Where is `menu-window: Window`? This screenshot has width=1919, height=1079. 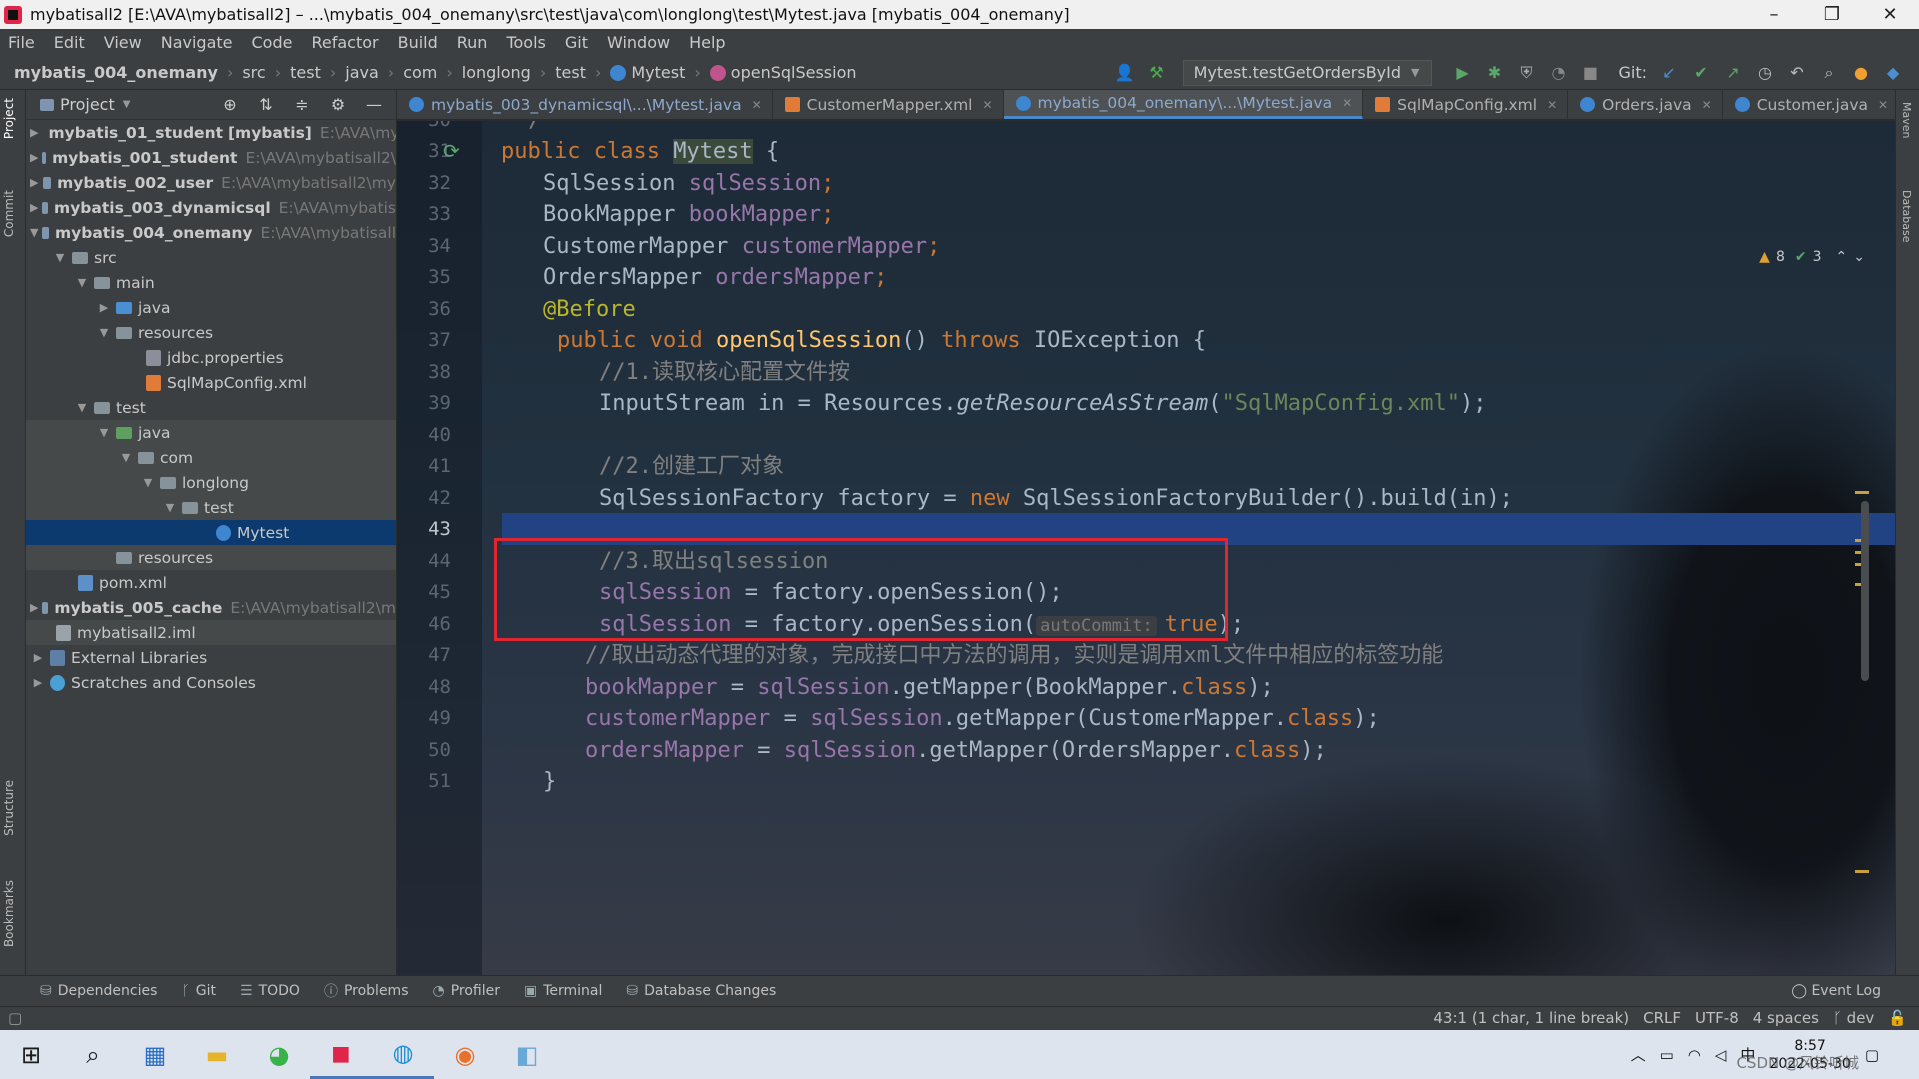 menu-window: Window is located at coordinates (638, 42).